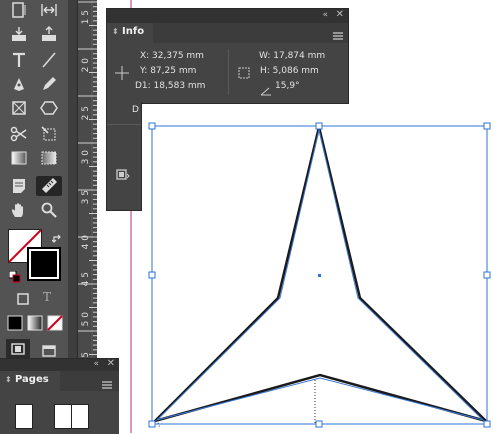 Image resolution: width=495 pixels, height=434 pixels. I want to click on gradient-swatch-icon, so click(19, 158).